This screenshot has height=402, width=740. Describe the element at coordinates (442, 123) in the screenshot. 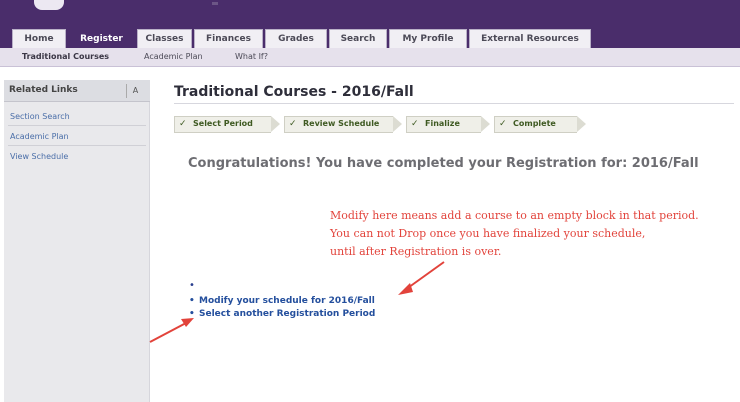

I see `step-label: Finalize` at that location.